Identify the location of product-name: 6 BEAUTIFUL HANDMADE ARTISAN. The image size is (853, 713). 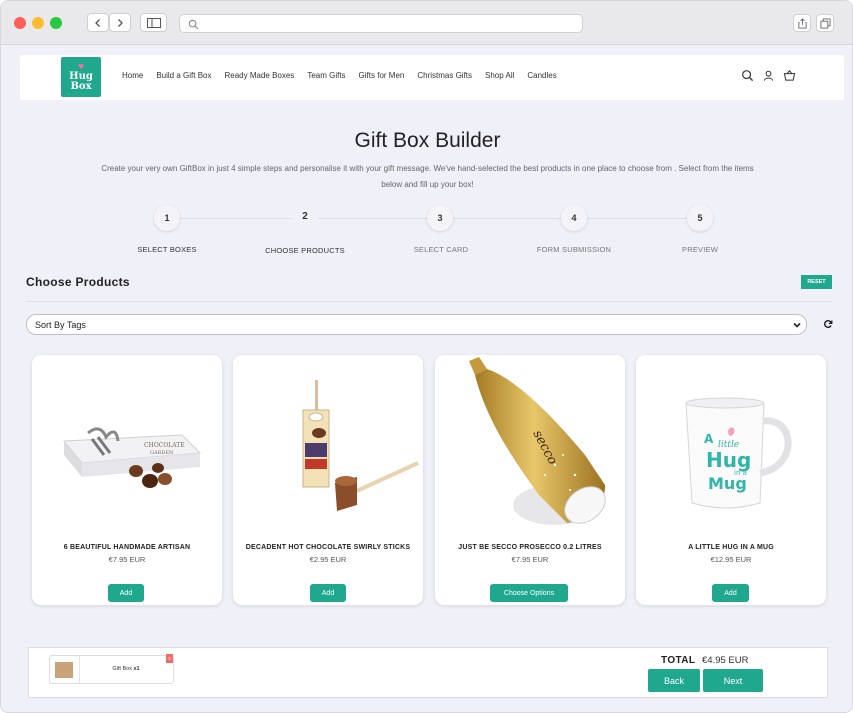
(127, 547).